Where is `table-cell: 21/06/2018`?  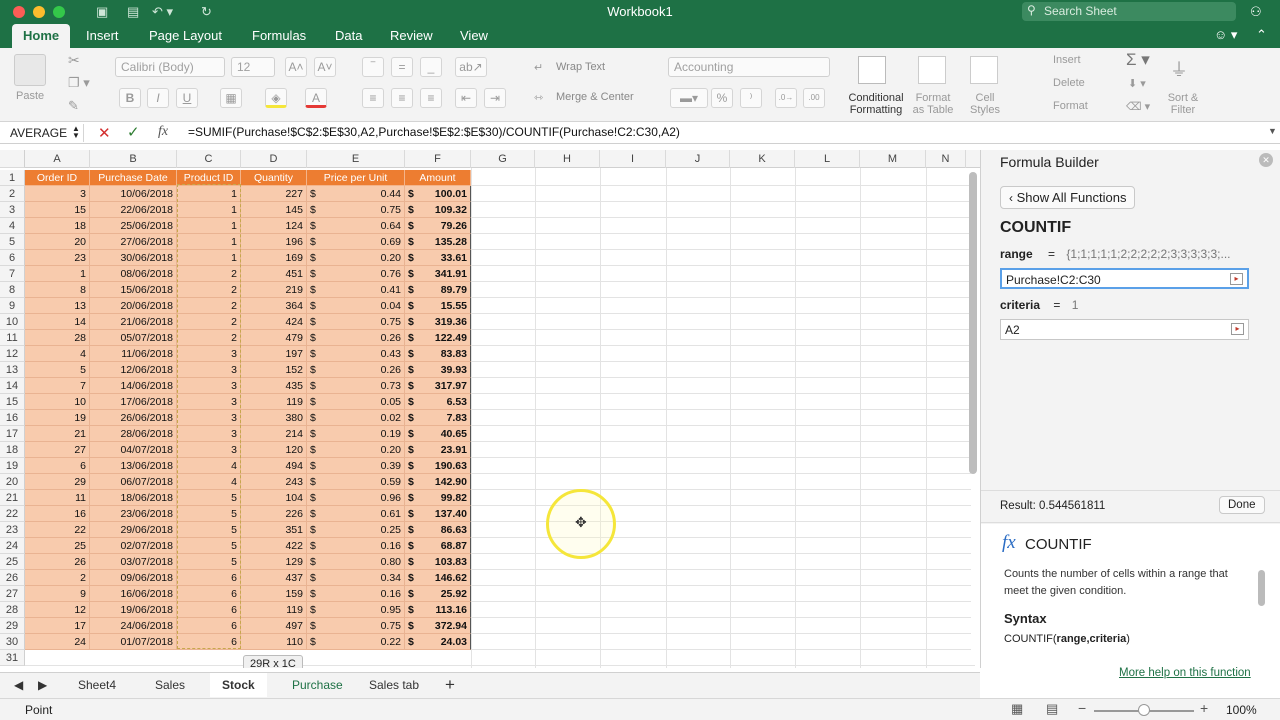 table-cell: 21/06/2018 is located at coordinates (133, 322).